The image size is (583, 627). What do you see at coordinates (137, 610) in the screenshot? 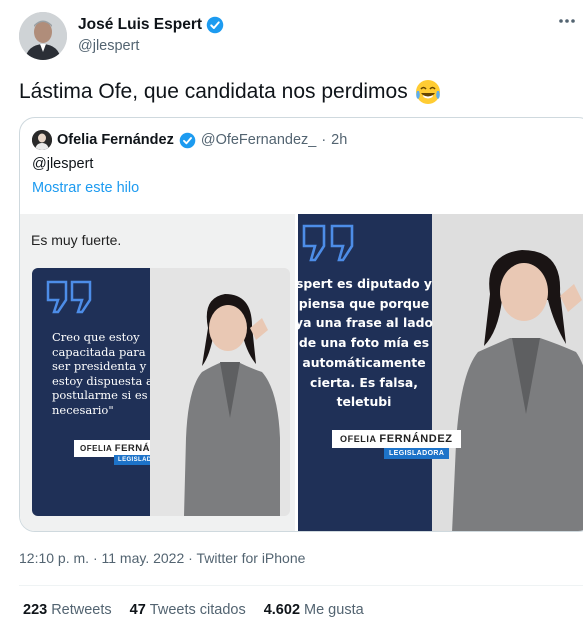
I see `quote-tweets-count: 47` at bounding box center [137, 610].